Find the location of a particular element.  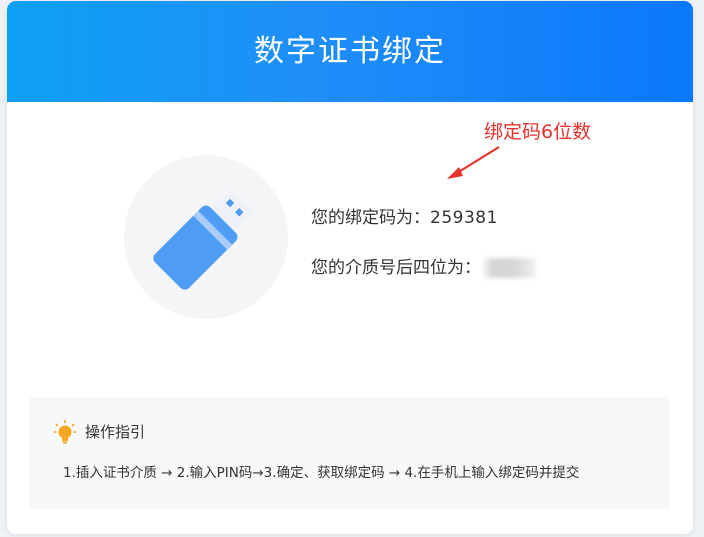

bind-code-label: 您的绑定码为： is located at coordinates (370, 218).